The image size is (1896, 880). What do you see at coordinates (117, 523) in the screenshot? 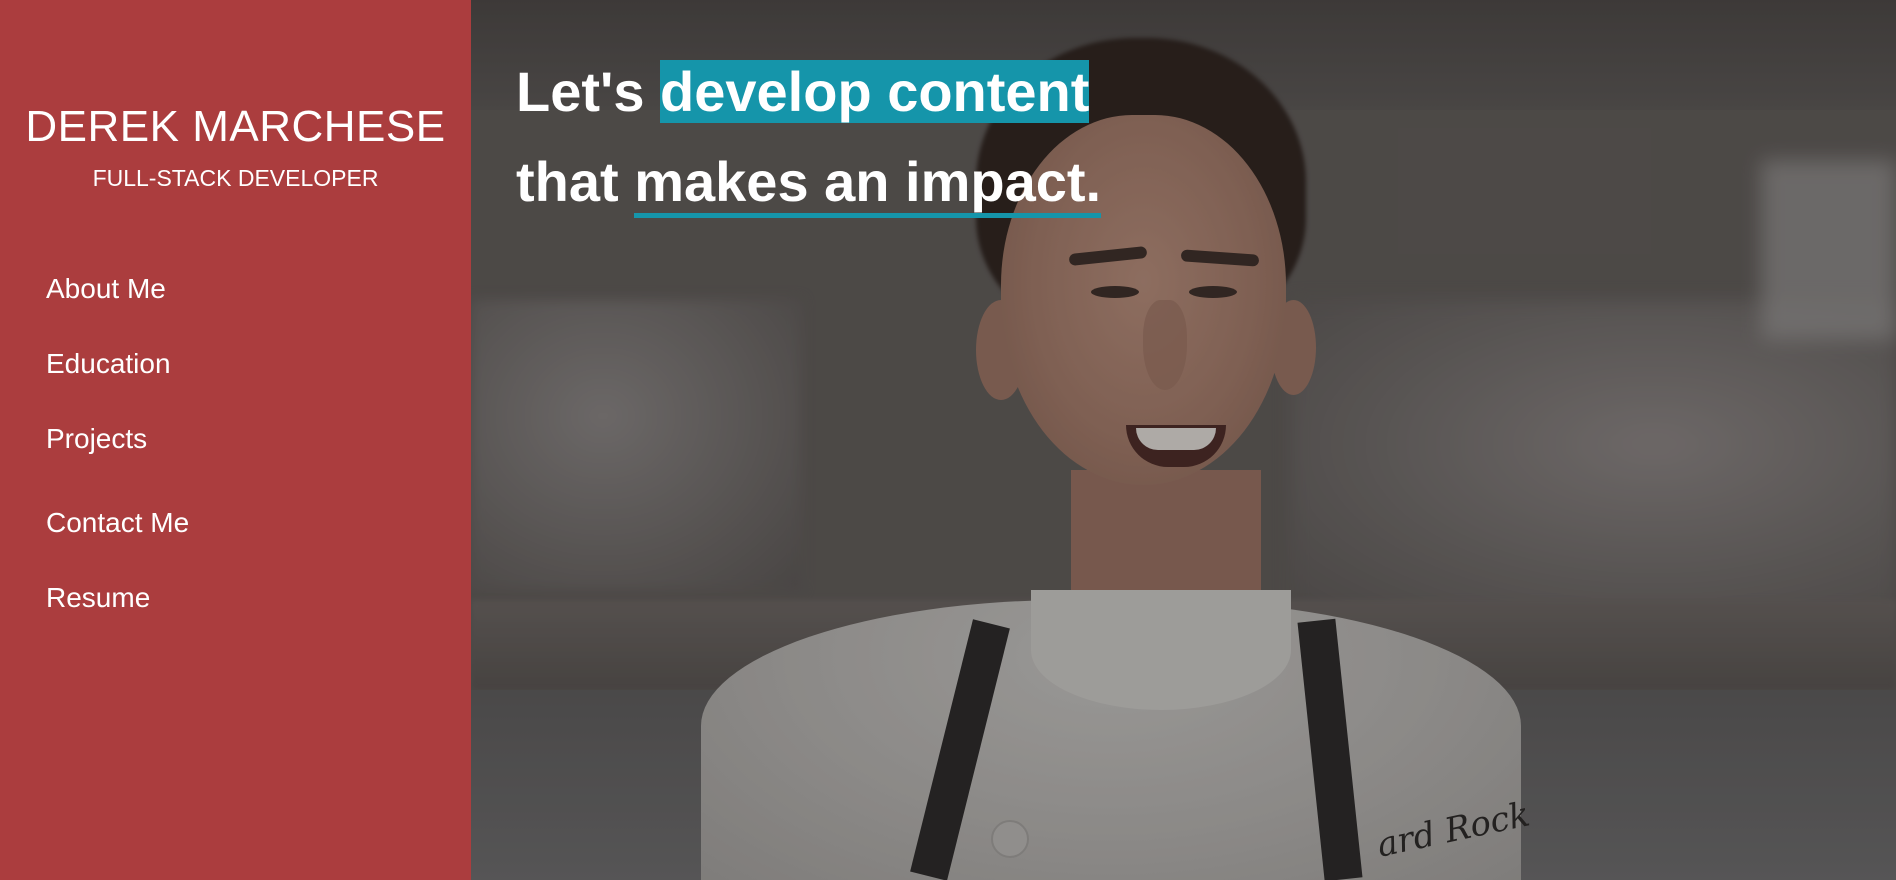
I see `nav-link-contact-me: Contact Me` at bounding box center [117, 523].